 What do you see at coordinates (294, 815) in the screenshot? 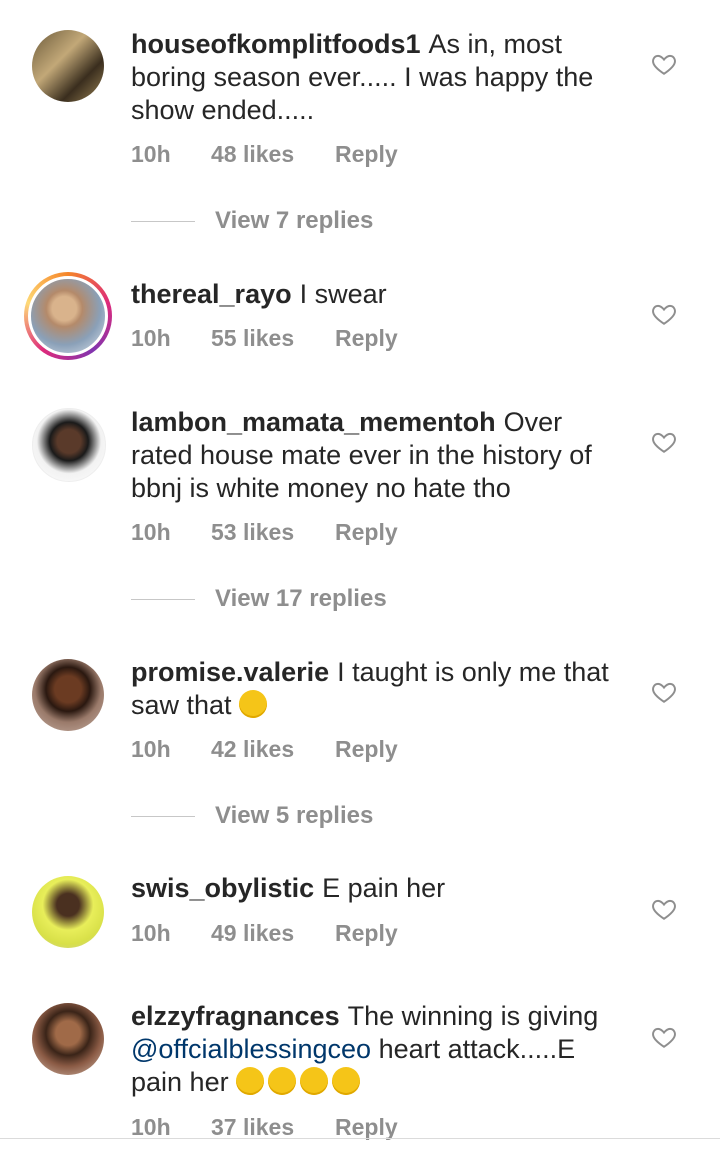
I see `view-replies-label: View 5 replies` at bounding box center [294, 815].